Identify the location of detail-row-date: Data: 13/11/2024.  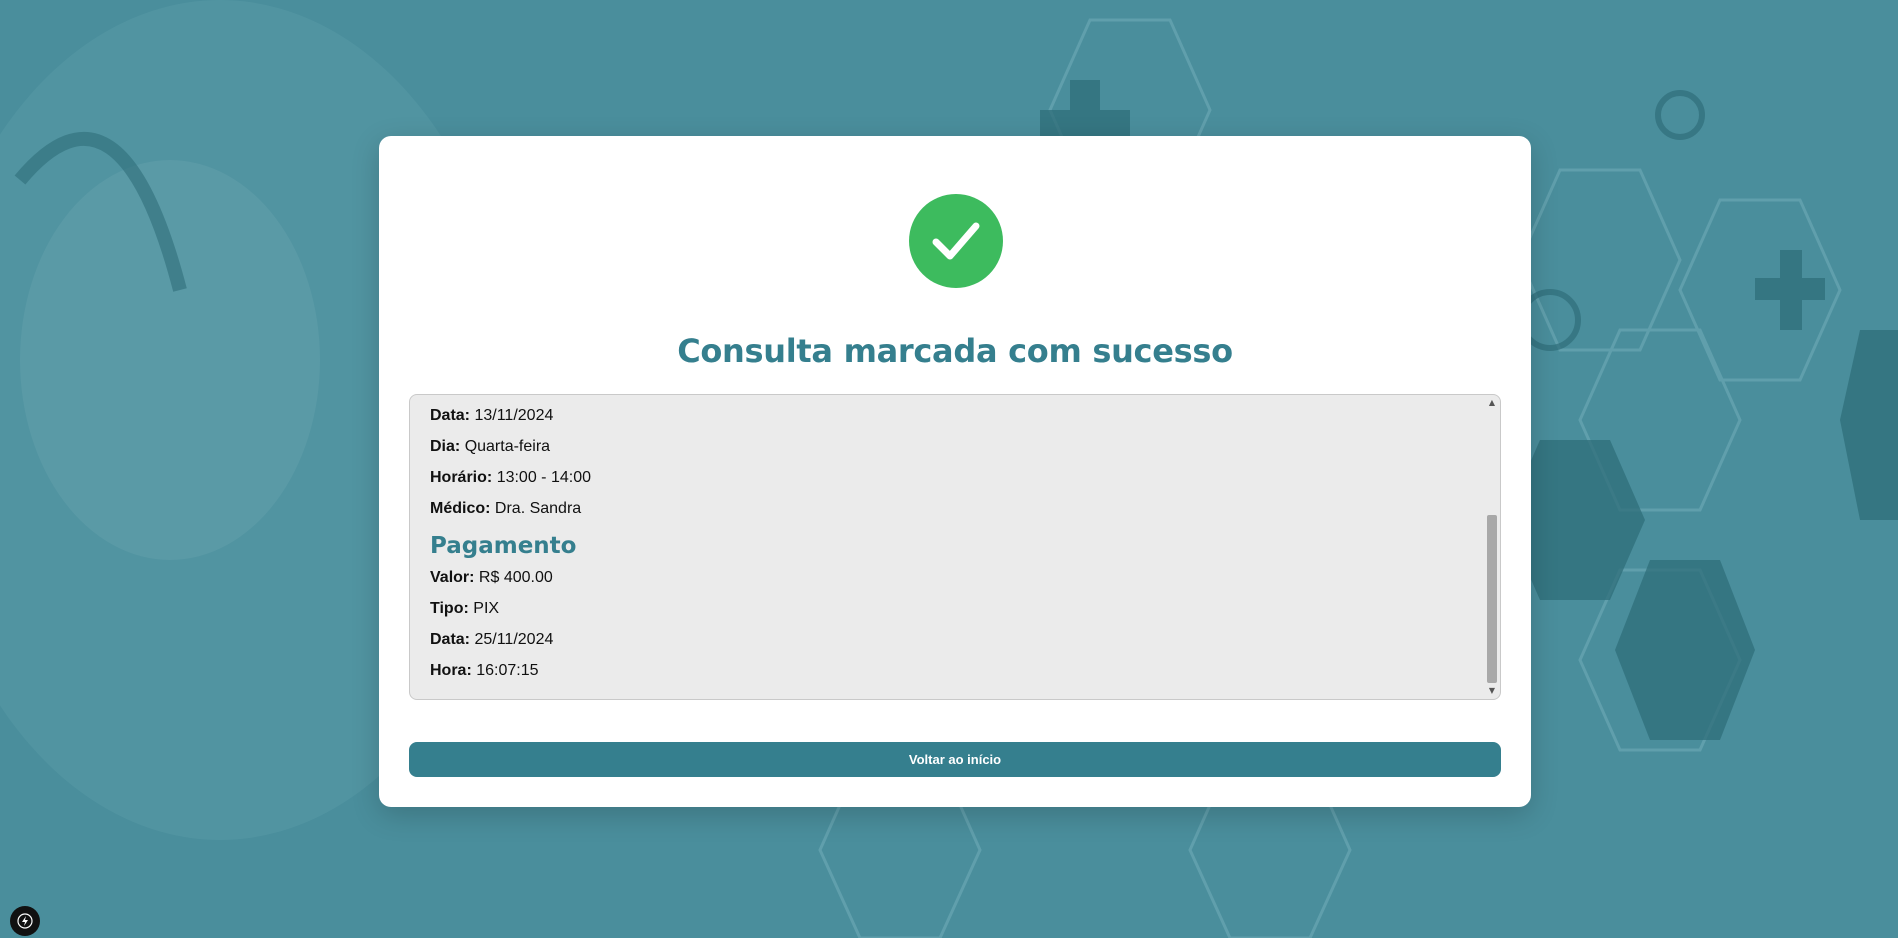
(950, 420).